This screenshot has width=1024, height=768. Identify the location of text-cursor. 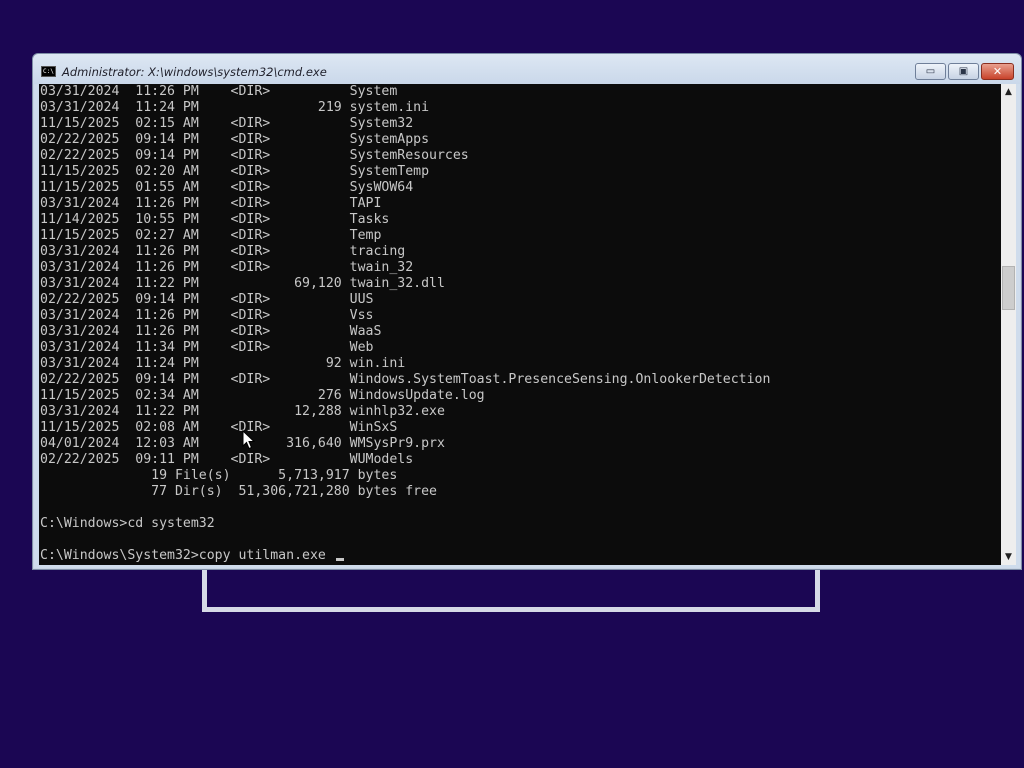
(339, 559).